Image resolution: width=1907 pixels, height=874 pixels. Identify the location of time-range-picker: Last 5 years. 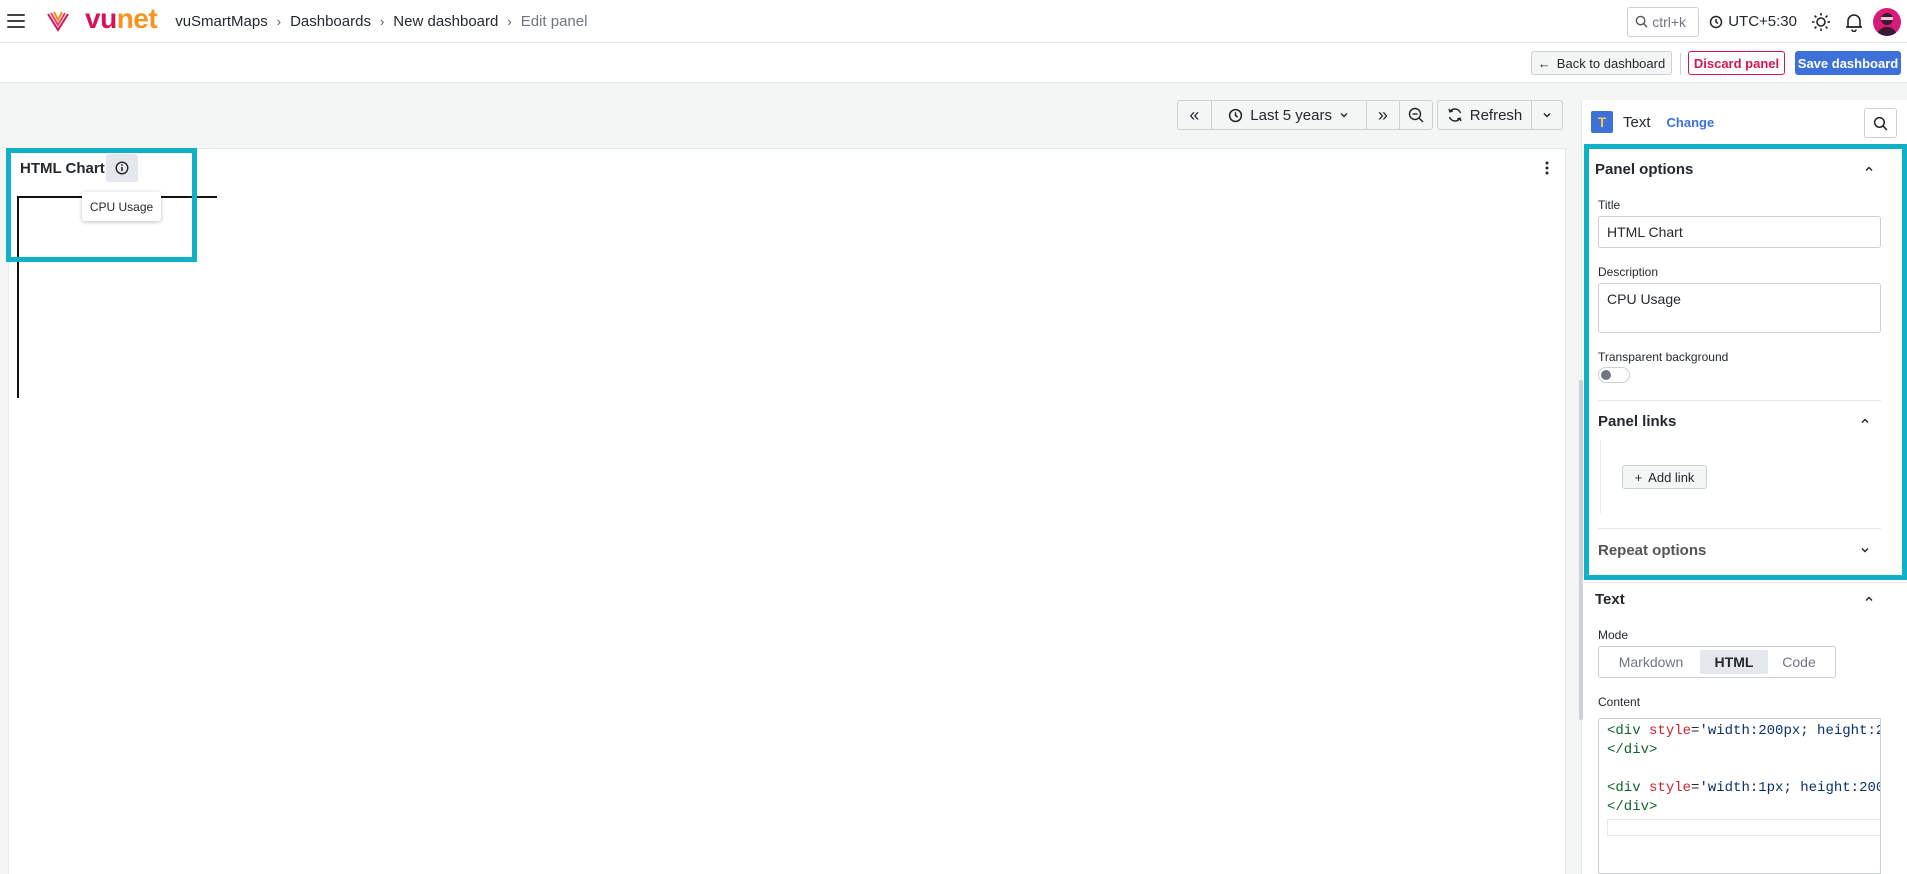
(1289, 115).